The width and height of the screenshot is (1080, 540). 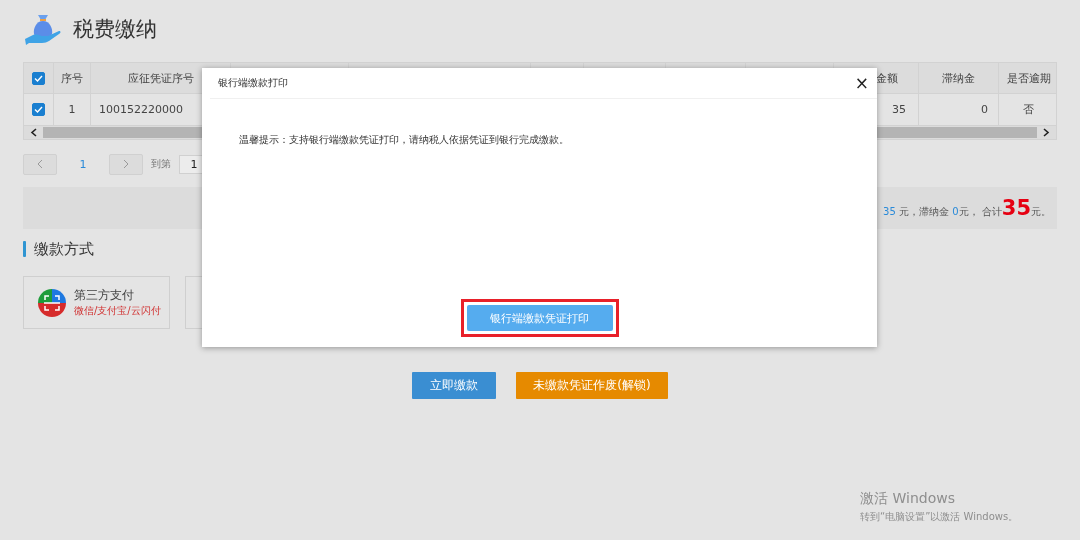 What do you see at coordinates (908, 499) in the screenshot?
I see `activation-title: 激活 Windows` at bounding box center [908, 499].